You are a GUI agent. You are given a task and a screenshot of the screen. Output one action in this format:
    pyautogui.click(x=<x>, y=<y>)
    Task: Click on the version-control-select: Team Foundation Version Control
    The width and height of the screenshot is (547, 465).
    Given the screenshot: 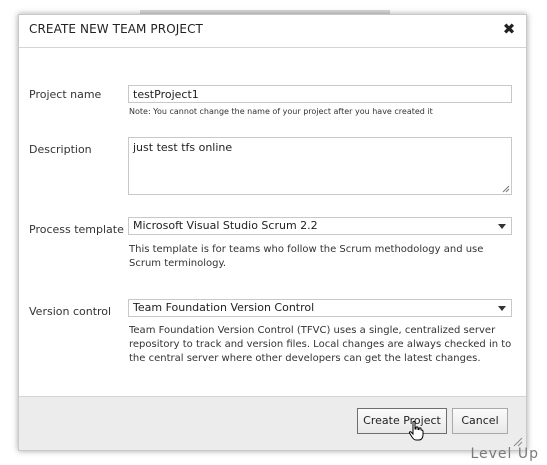 What is the action you would take?
    pyautogui.click(x=320, y=308)
    